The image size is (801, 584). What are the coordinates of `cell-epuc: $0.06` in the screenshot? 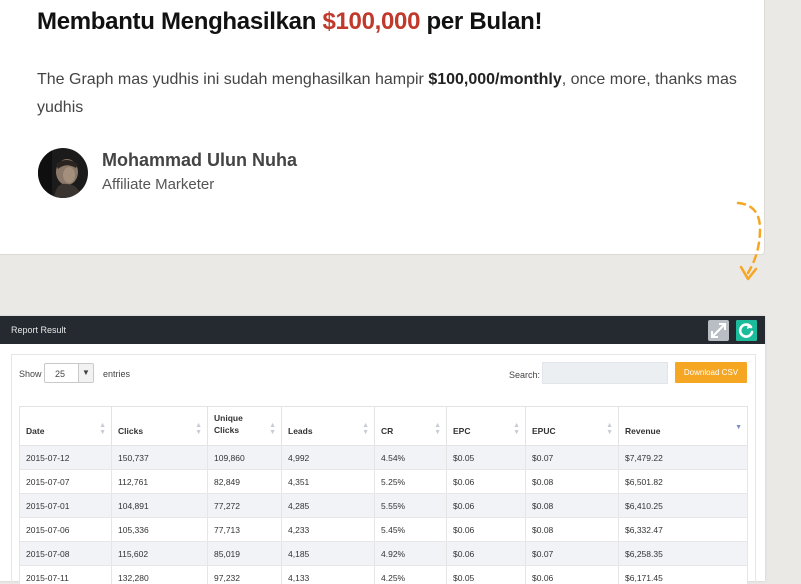 It's located at (572, 575).